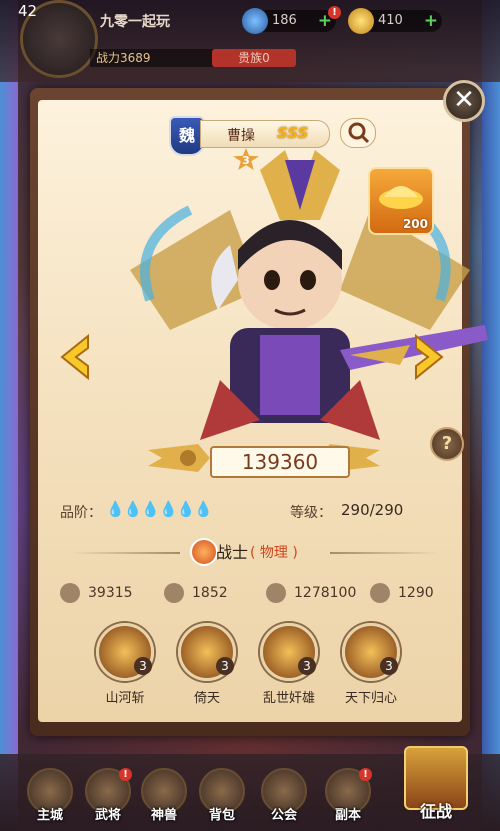  What do you see at coordinates (372, 510) in the screenshot?
I see `level-value: 290/290` at bounding box center [372, 510].